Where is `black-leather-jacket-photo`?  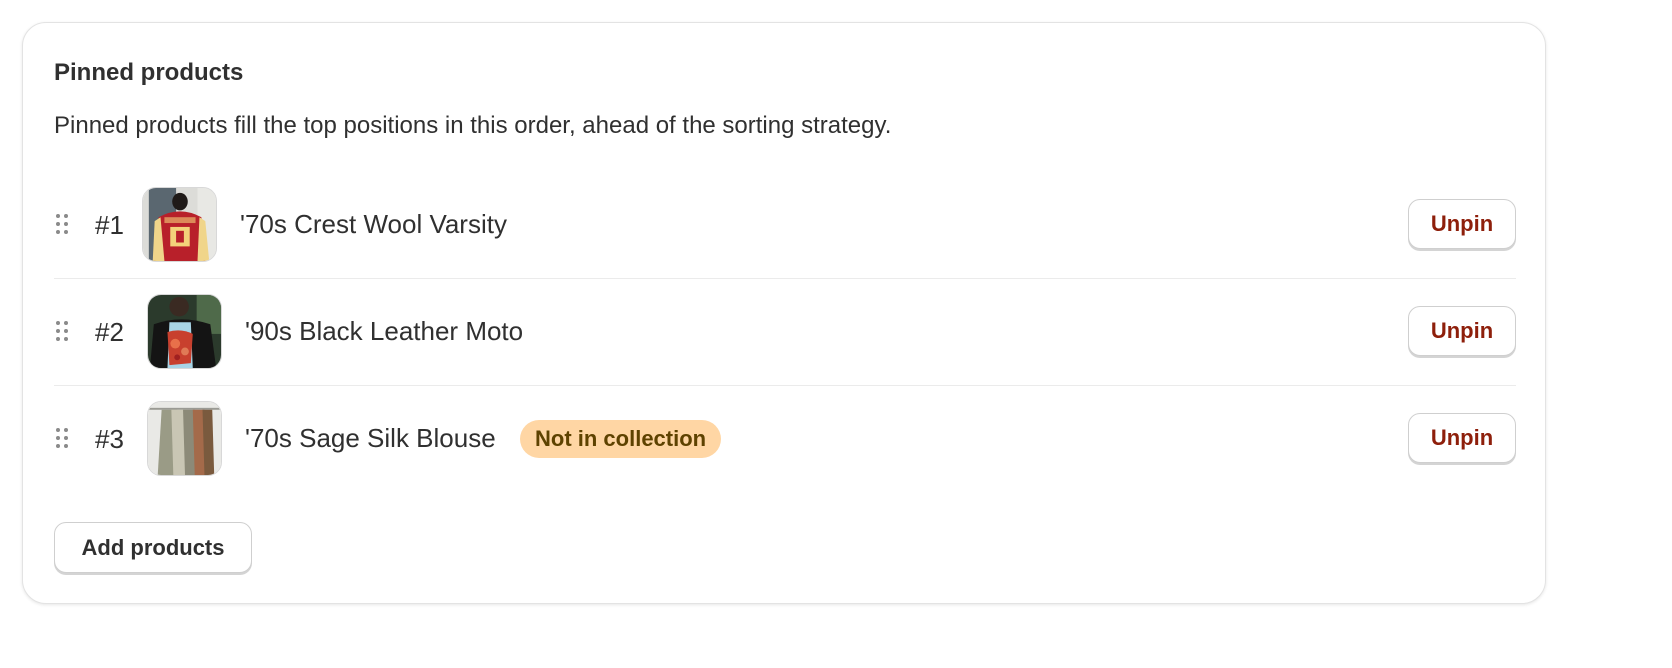
black-leather-jacket-photo is located at coordinates (184, 331).